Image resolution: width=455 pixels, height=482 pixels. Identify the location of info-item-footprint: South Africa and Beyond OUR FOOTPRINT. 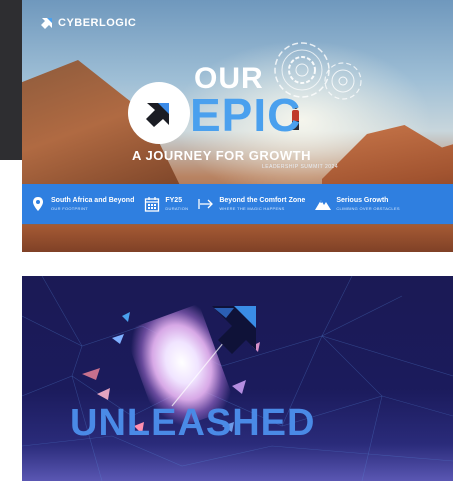
(82, 204).